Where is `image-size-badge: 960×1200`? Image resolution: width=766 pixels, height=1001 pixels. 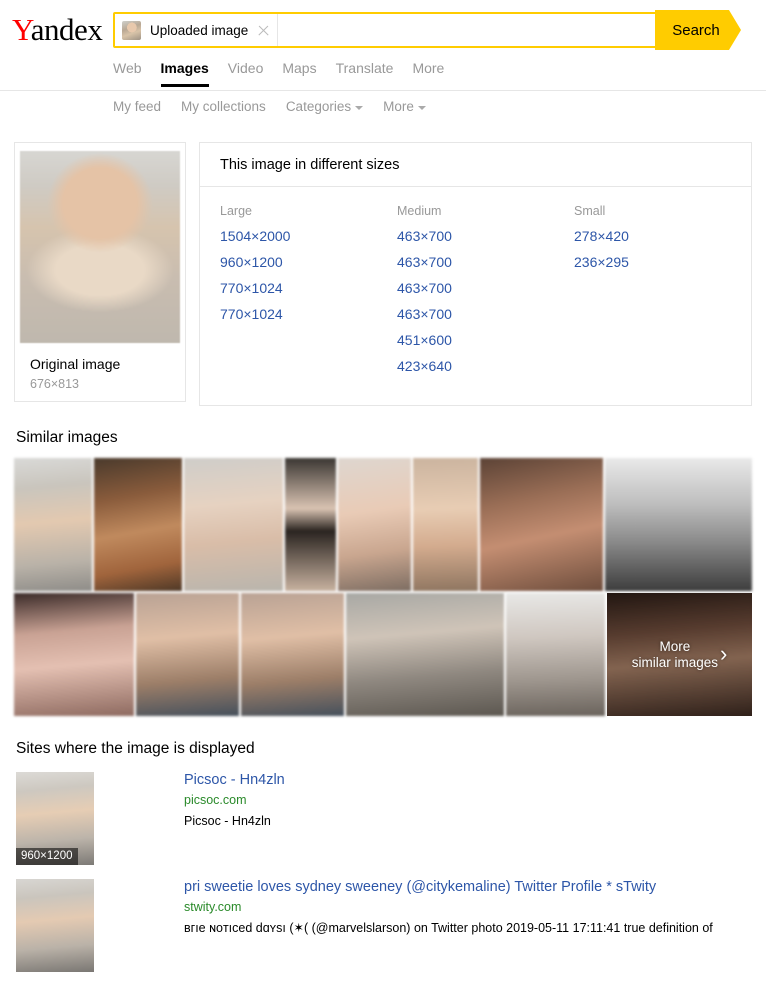
image-size-badge: 960×1200 is located at coordinates (47, 856).